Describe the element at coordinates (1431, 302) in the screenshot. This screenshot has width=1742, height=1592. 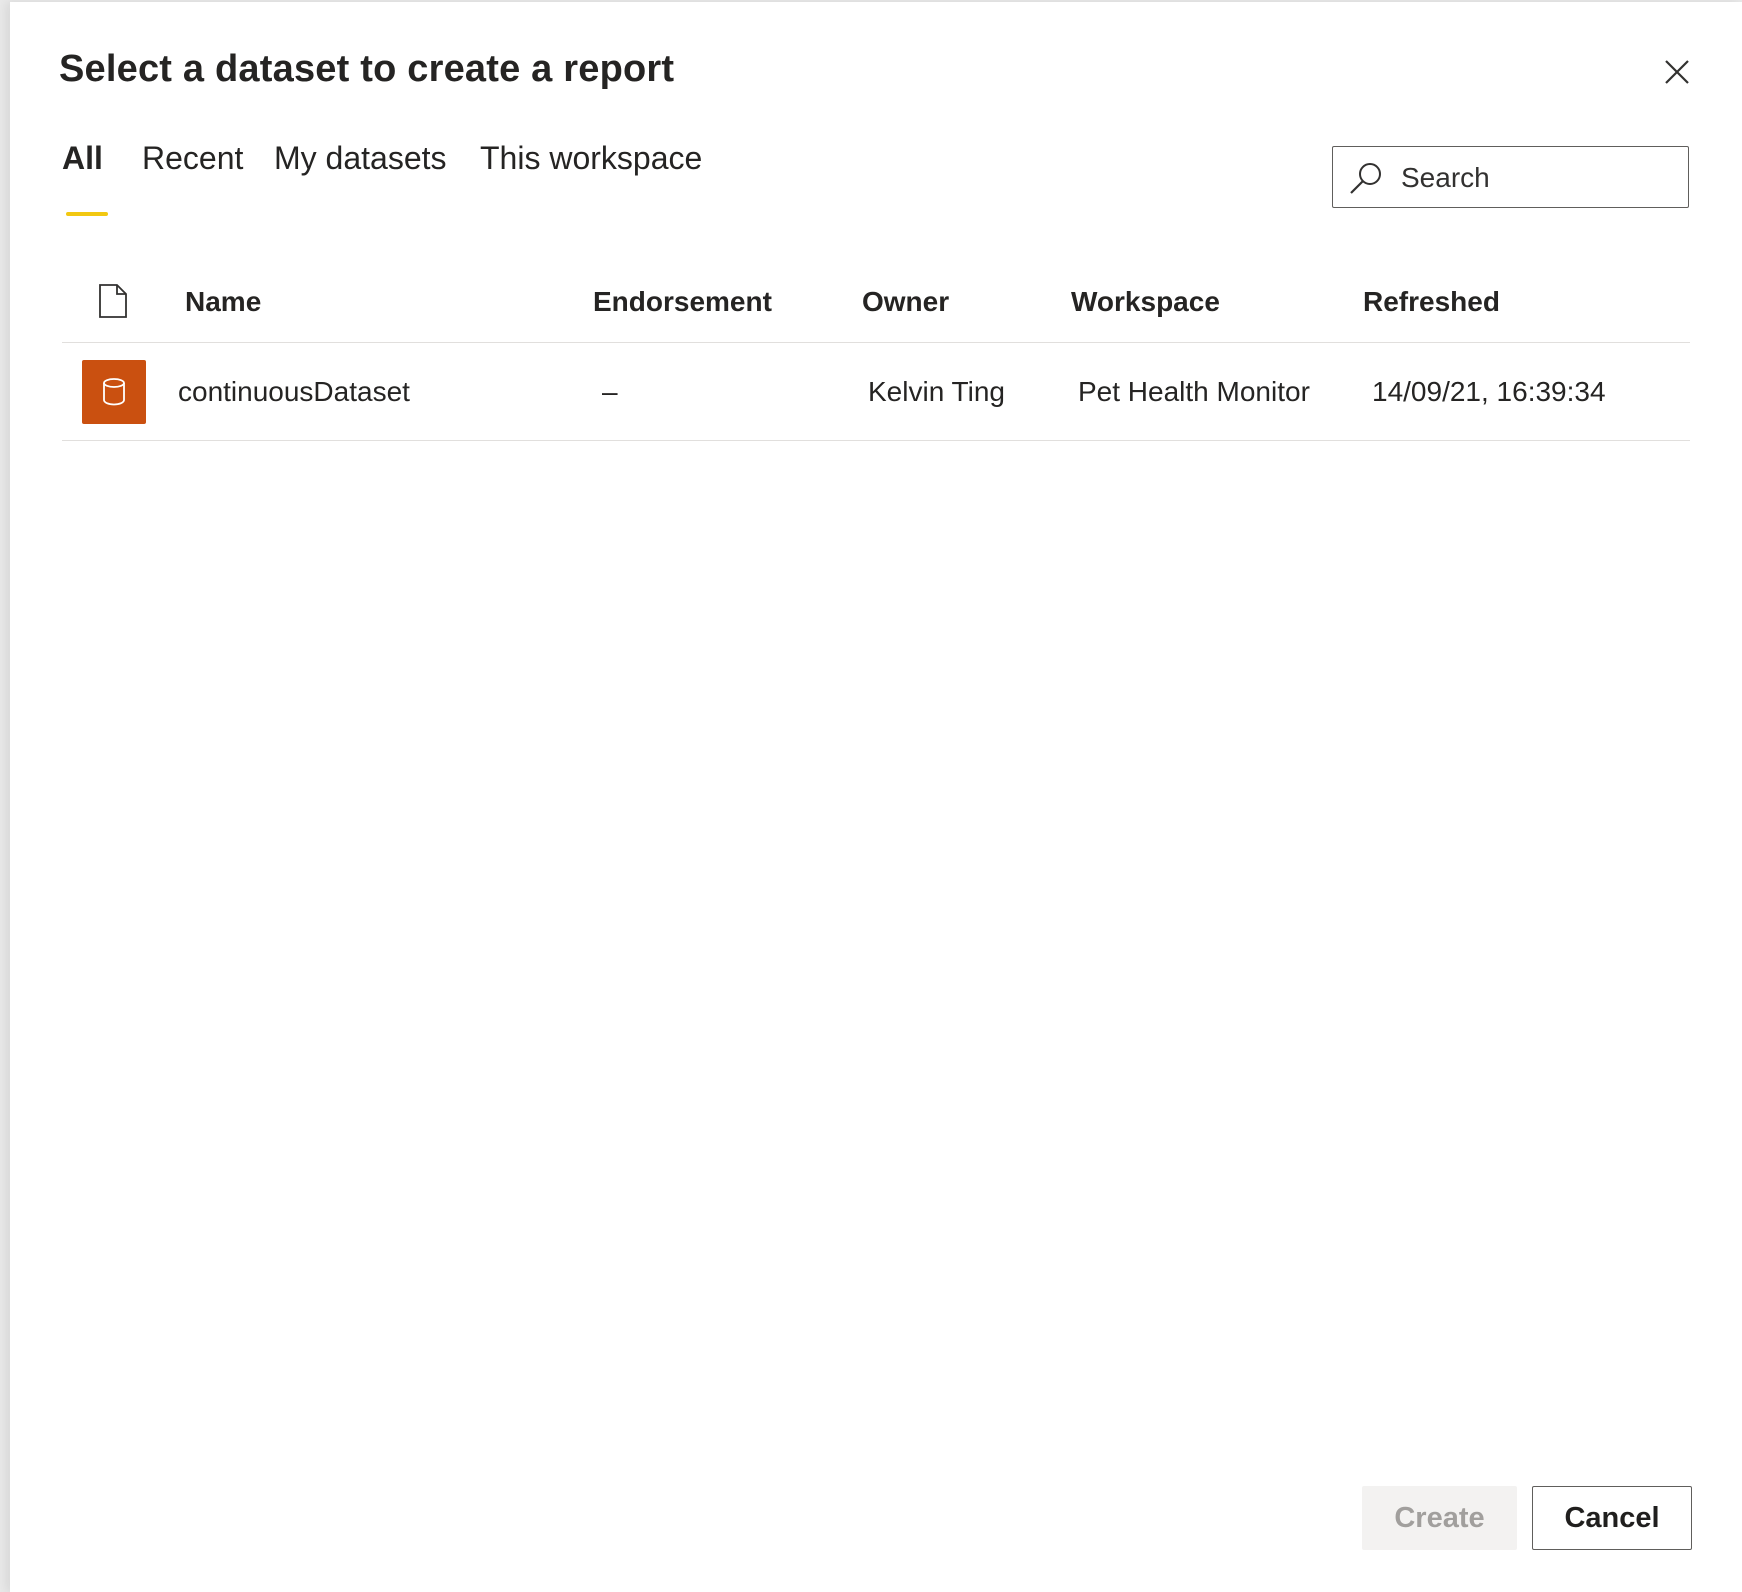
I see `column-header-refreshed: Refreshed` at that location.